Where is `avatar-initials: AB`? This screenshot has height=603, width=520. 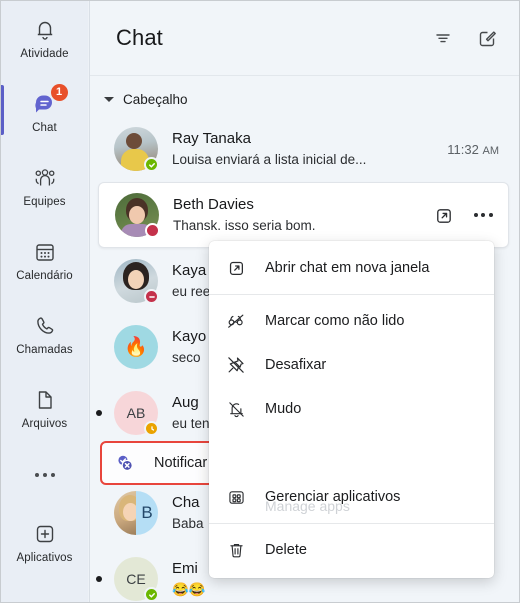 avatar-initials: AB is located at coordinates (136, 413).